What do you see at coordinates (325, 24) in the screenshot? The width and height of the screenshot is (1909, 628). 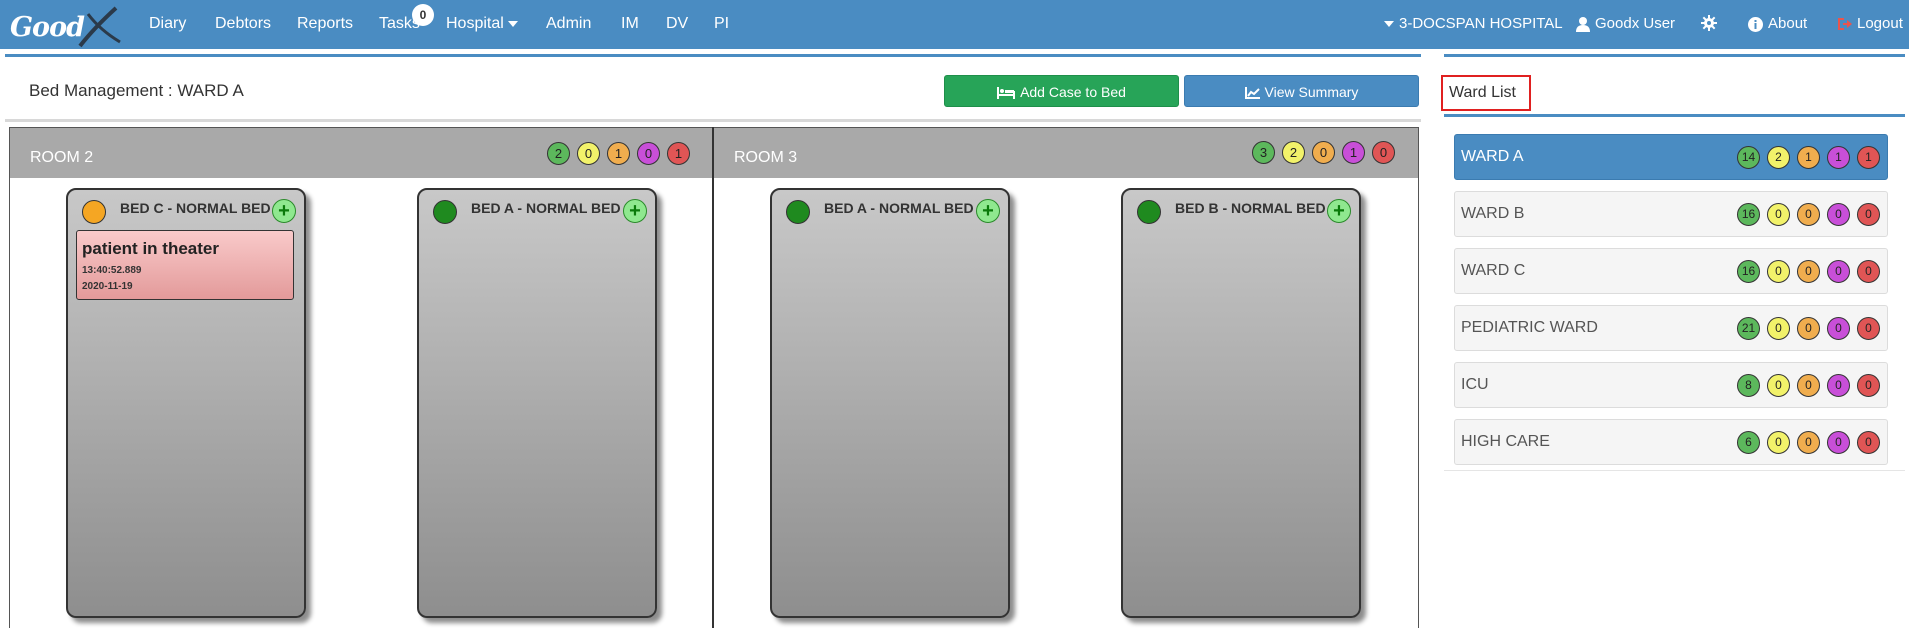 I see `nav-reports: Reports` at bounding box center [325, 24].